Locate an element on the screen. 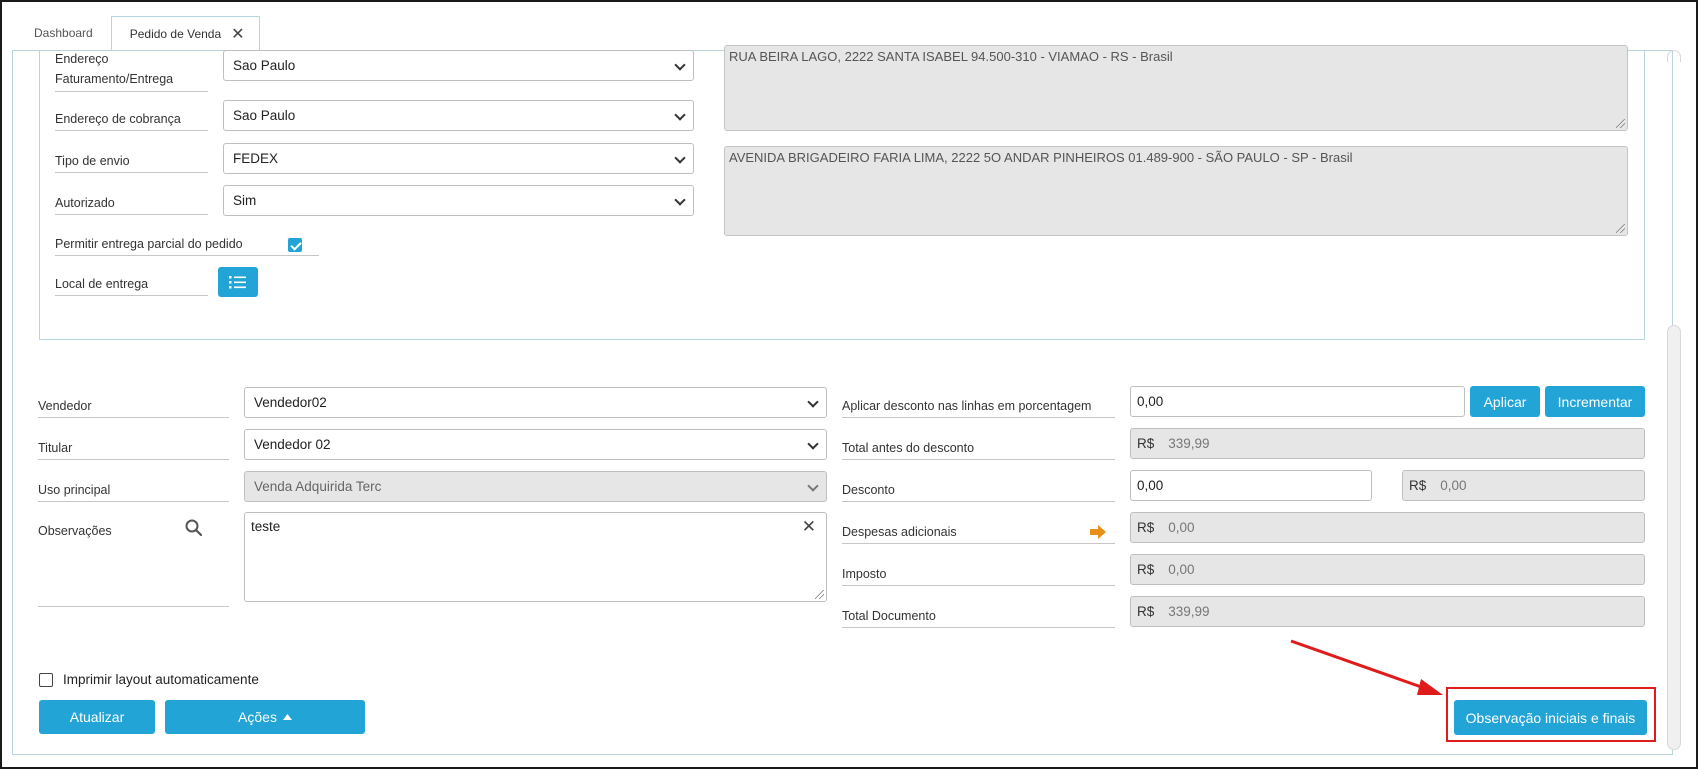 The image size is (1698, 769). vendedor-label: Vendedor is located at coordinates (133, 408).